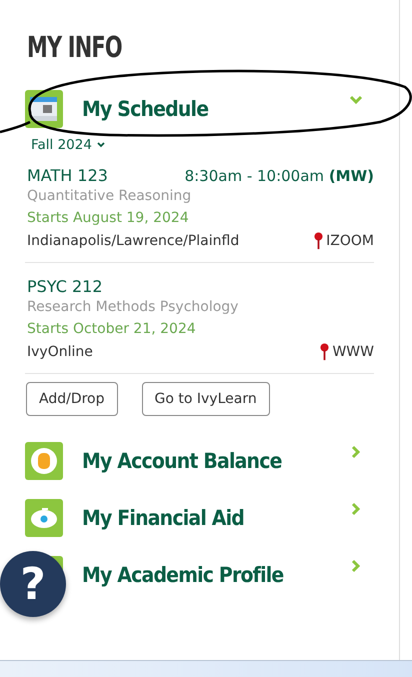 This screenshot has height=677, width=412. I want to click on page-heading: MY INFO, so click(74, 47).